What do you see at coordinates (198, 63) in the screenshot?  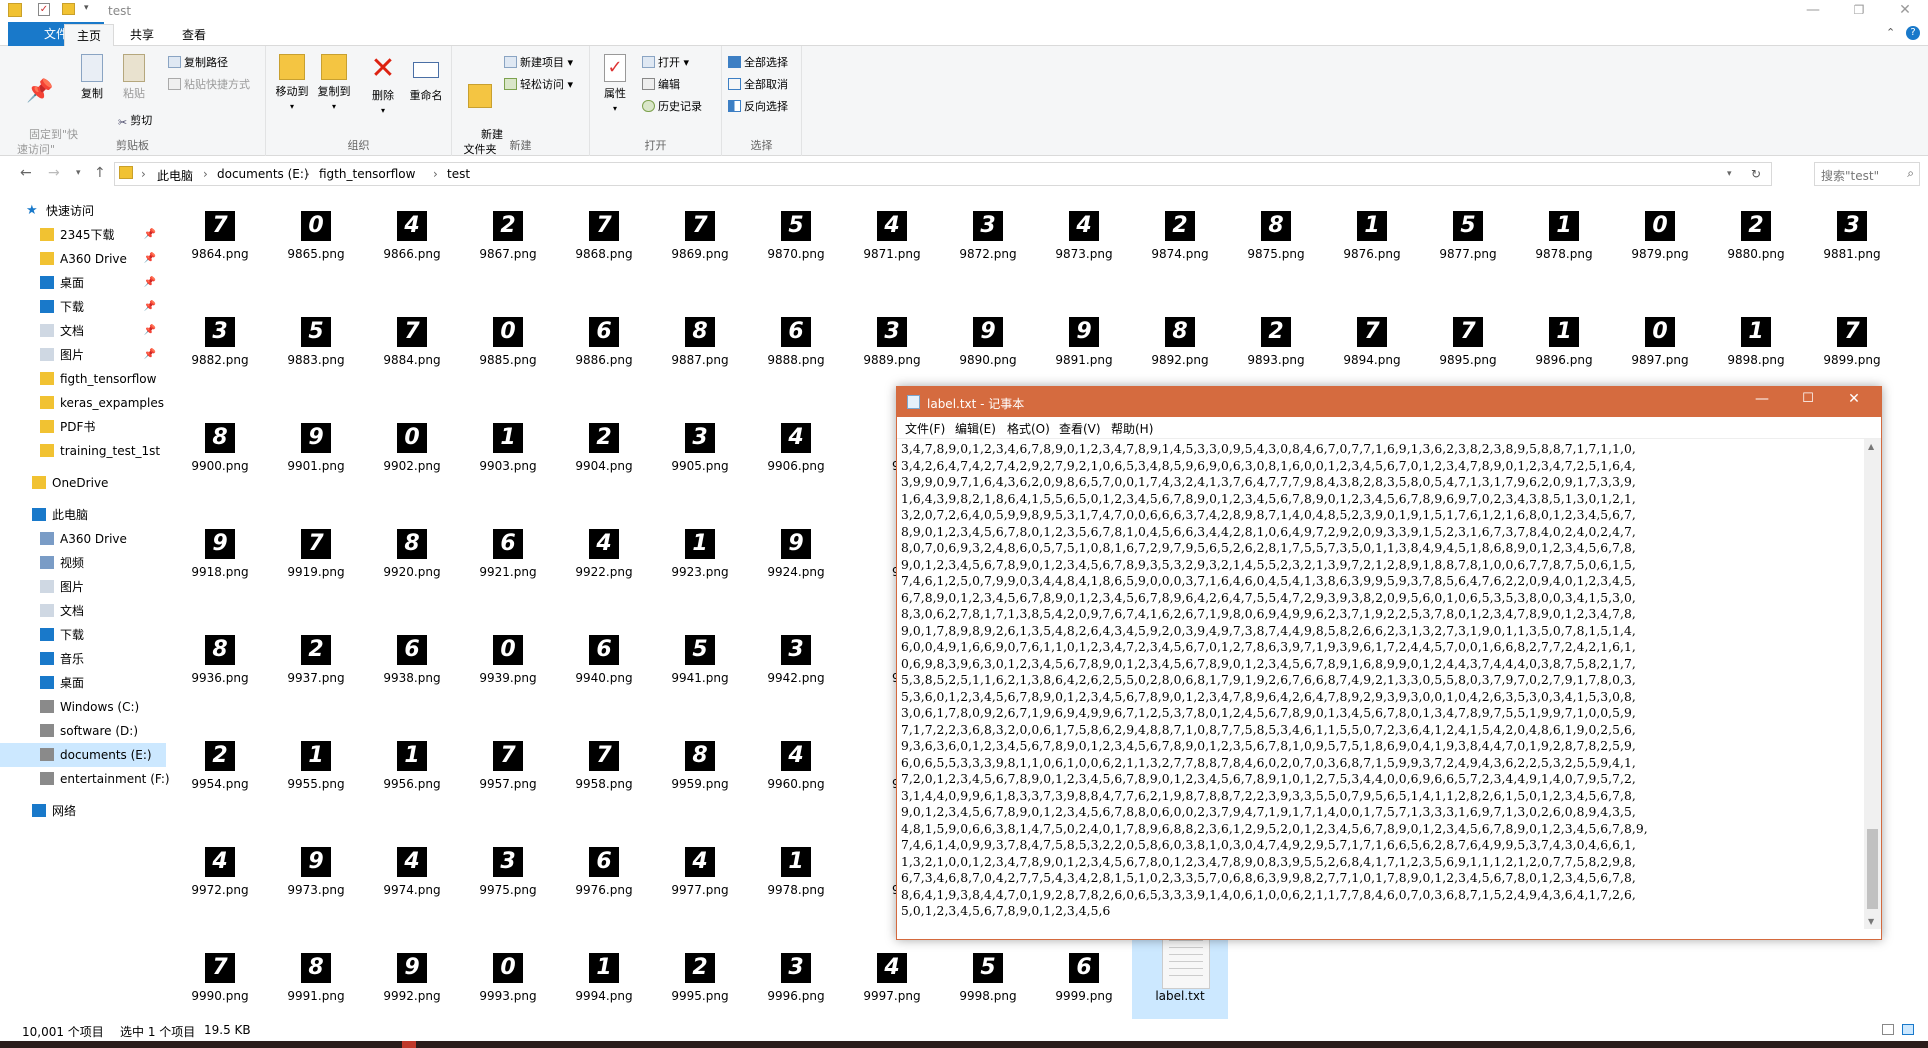 I see `copy-path-button: 复制路径` at bounding box center [198, 63].